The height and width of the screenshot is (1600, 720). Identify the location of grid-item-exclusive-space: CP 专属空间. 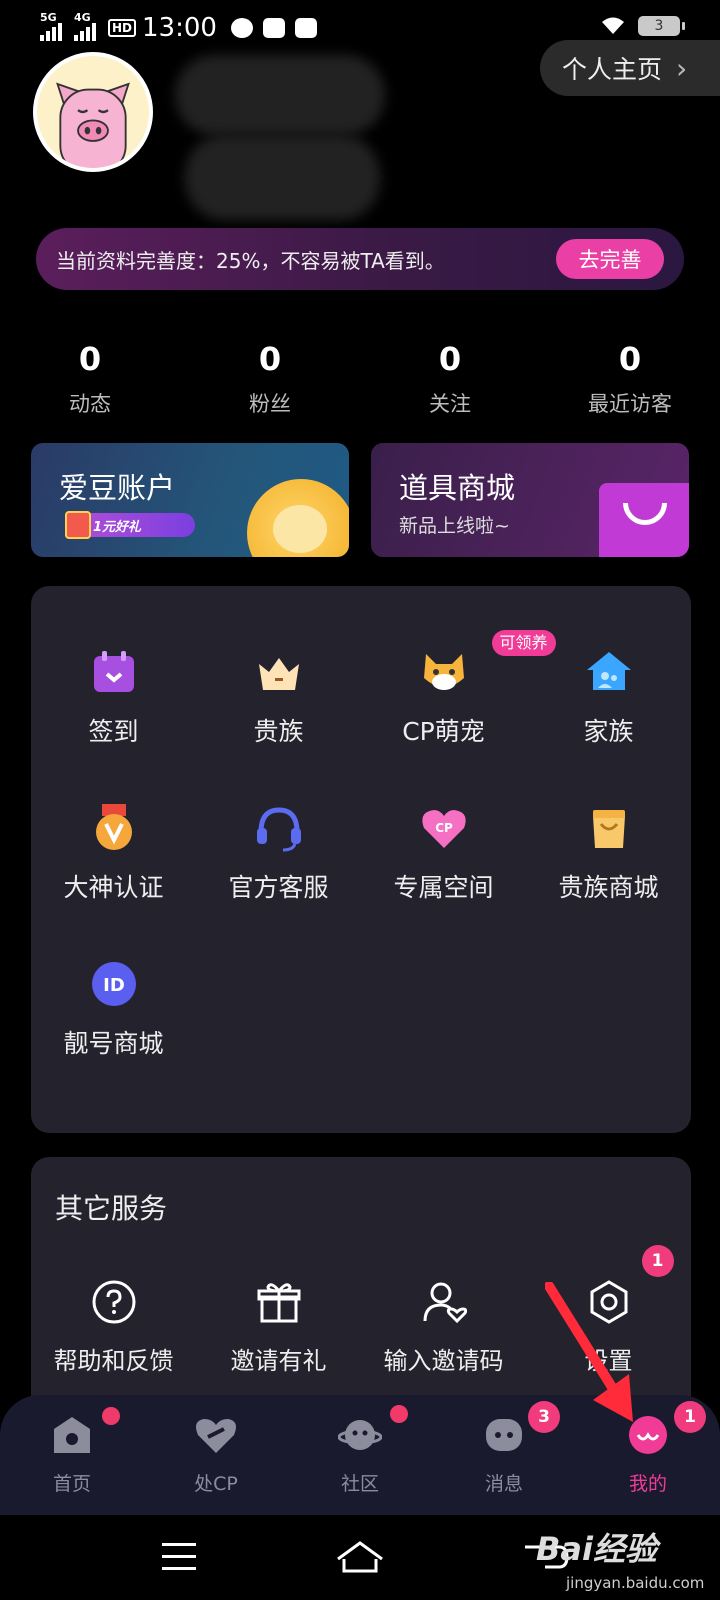
(443, 854).